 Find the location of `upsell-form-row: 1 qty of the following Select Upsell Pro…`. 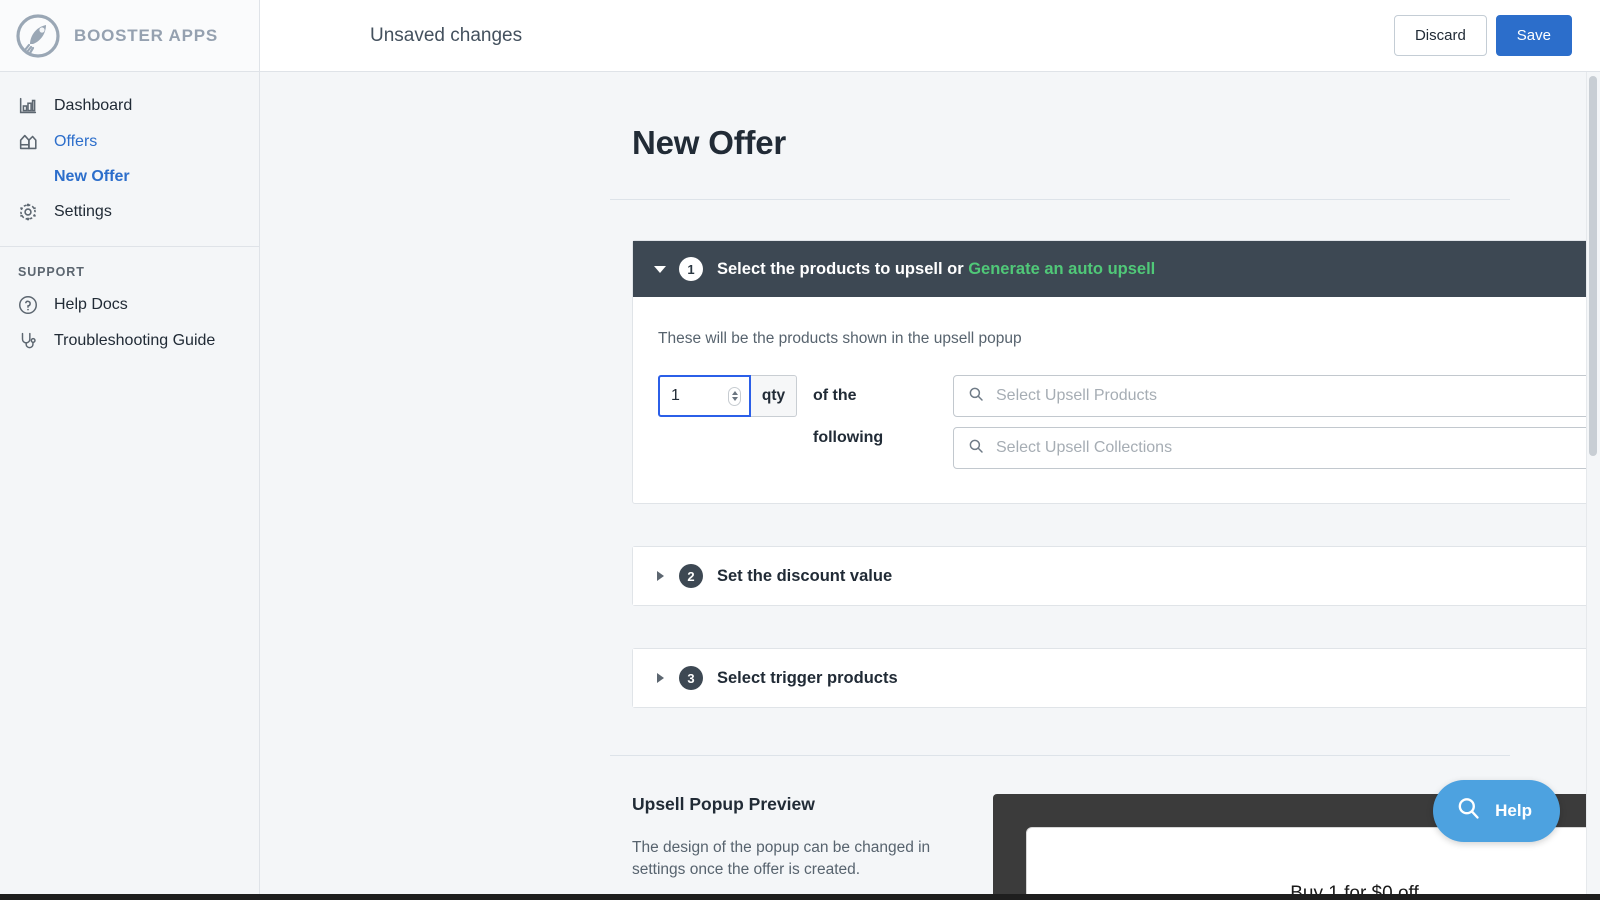

upsell-form-row: 1 qty of the following Select Upsell Pro… is located at coordinates (1129, 422).